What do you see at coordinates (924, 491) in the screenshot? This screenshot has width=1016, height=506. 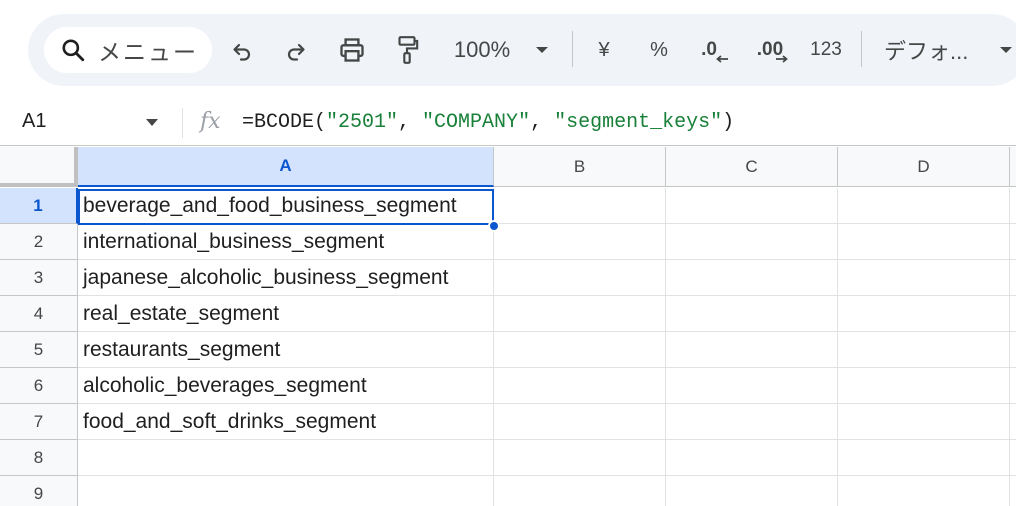 I see `cell-d9` at bounding box center [924, 491].